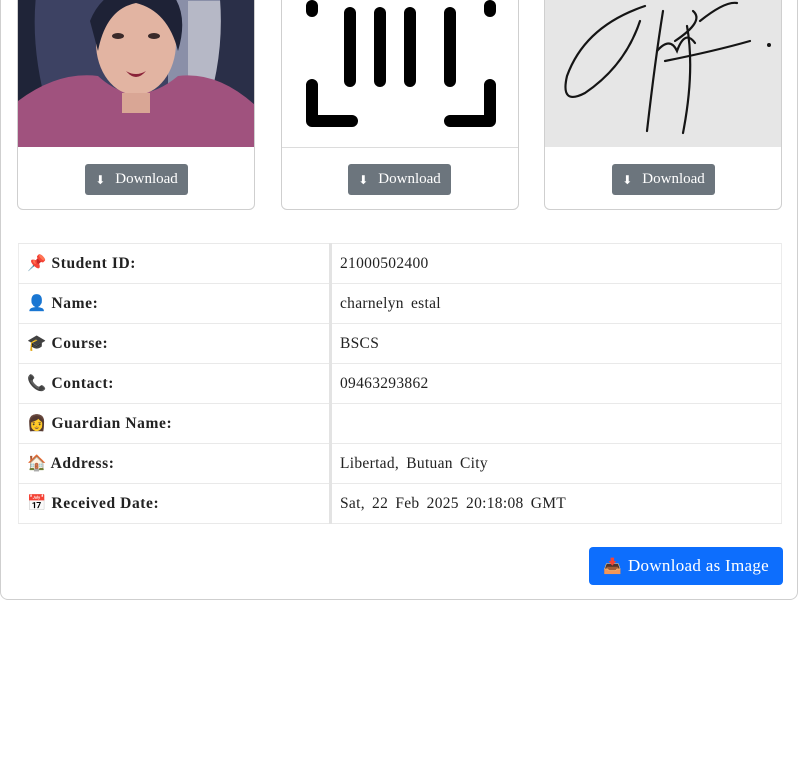 The height and width of the screenshot is (777, 800). What do you see at coordinates (556, 503) in the screenshot?
I see `received-date-value: Sat, 22 Feb 2025 20:18:08 GMT` at bounding box center [556, 503].